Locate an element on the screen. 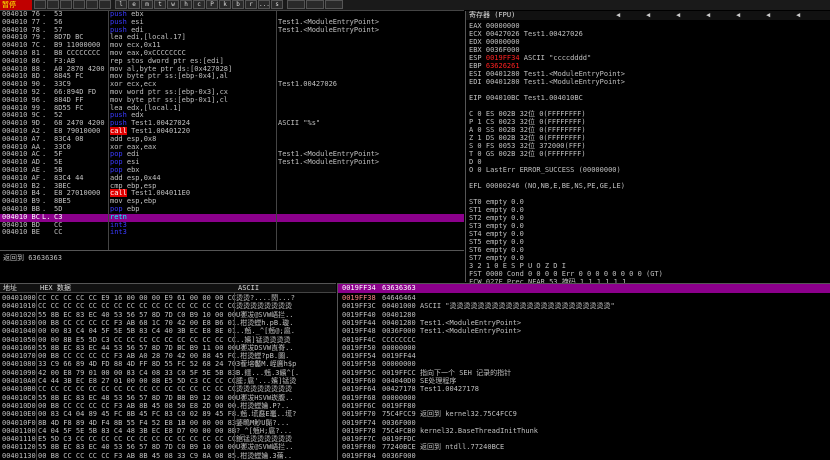 The image size is (830, 460). toolbar-button-2: m is located at coordinates (147, 4).